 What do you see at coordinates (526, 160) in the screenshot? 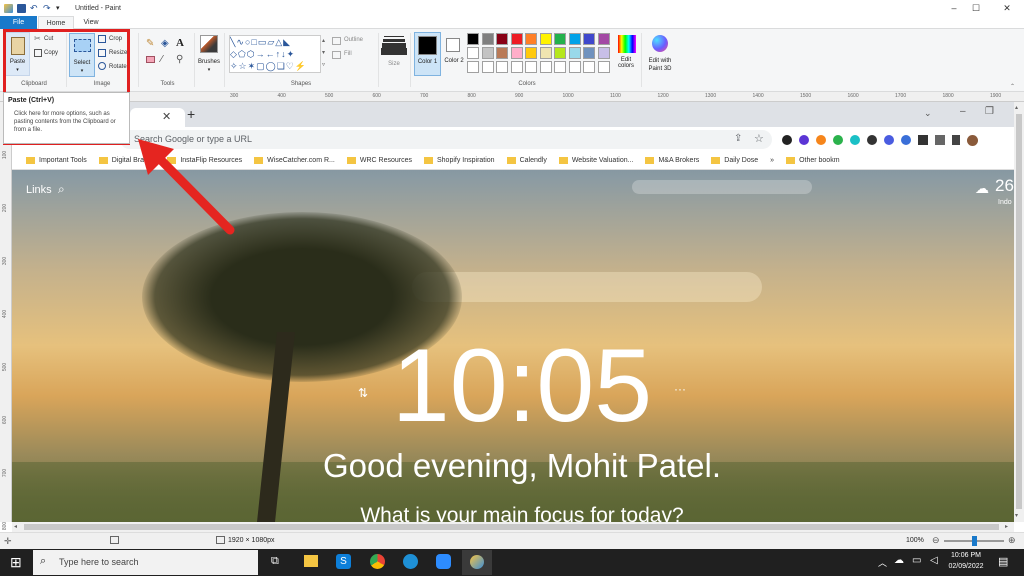
I see `bookmark-item: Calendly` at bounding box center [526, 160].